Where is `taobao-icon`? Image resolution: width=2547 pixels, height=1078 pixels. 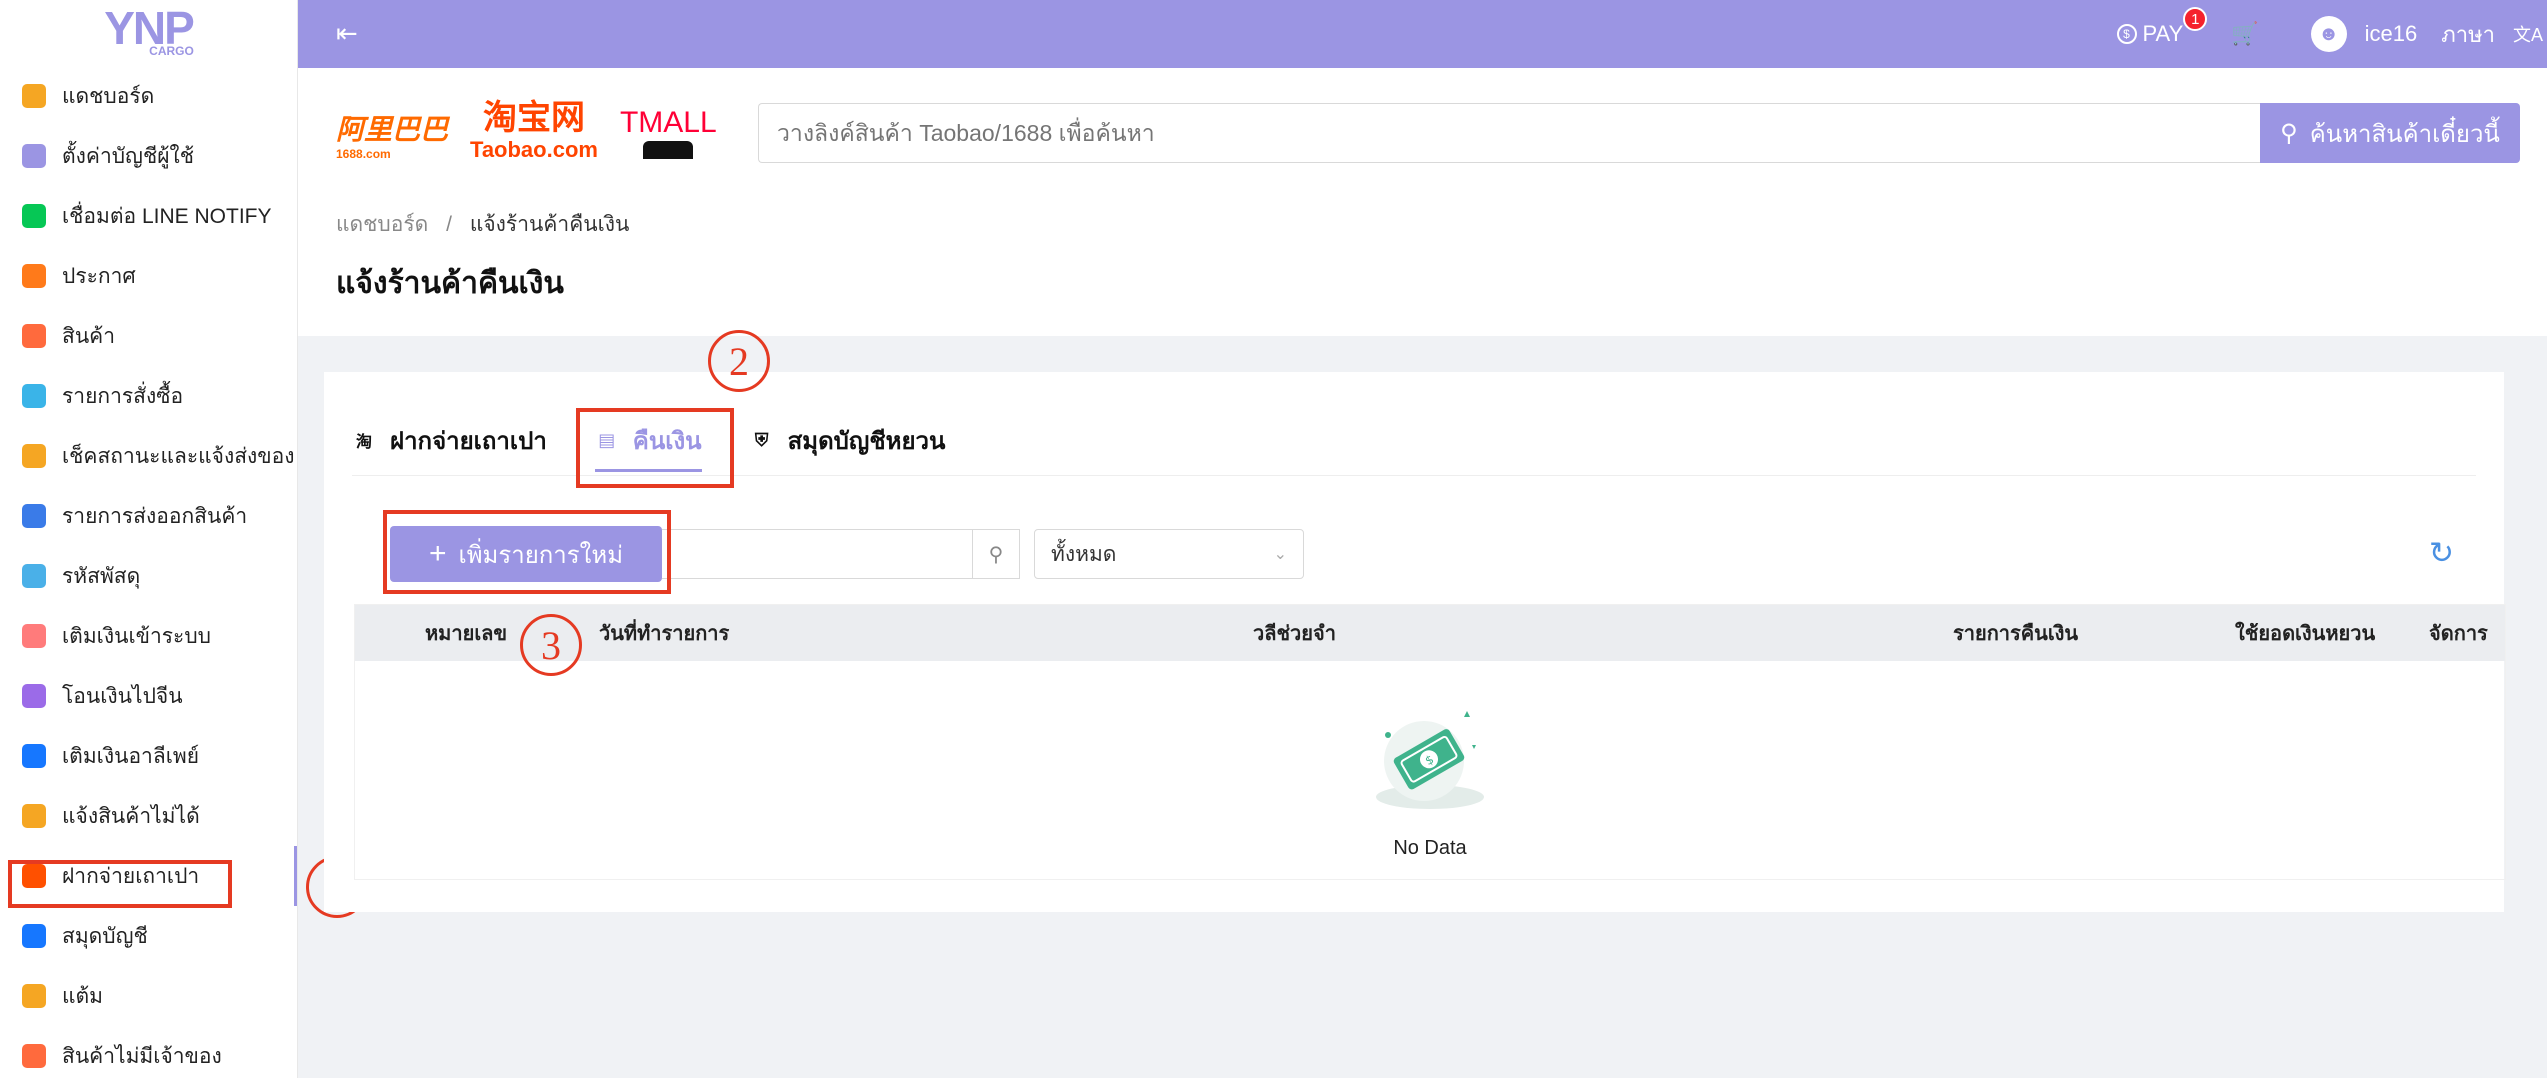 taobao-icon is located at coordinates (34, 876).